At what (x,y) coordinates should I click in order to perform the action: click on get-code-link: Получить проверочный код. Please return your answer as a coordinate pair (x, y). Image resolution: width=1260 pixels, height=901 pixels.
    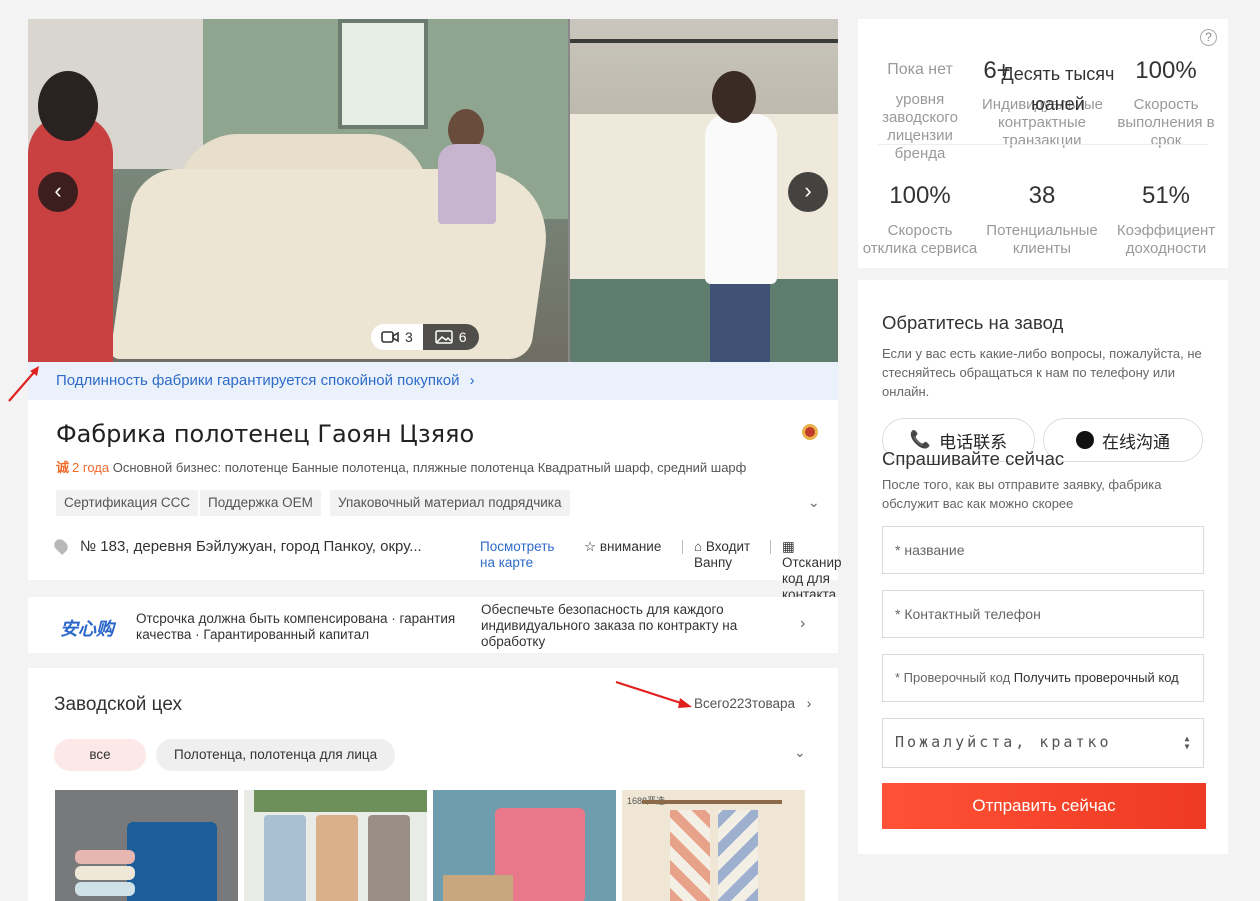
    Looking at the image, I should click on (1096, 677).